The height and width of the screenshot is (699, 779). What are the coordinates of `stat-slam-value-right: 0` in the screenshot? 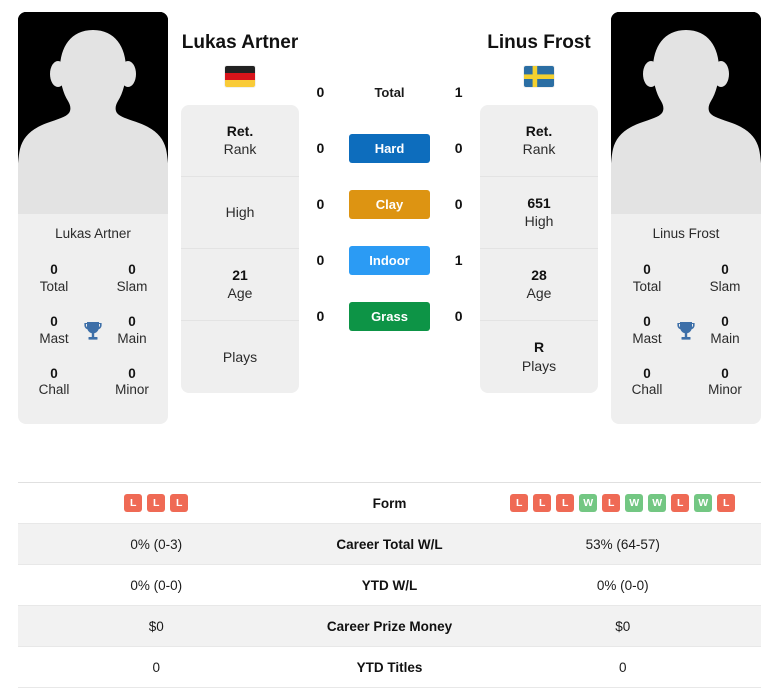 It's located at (725, 269).